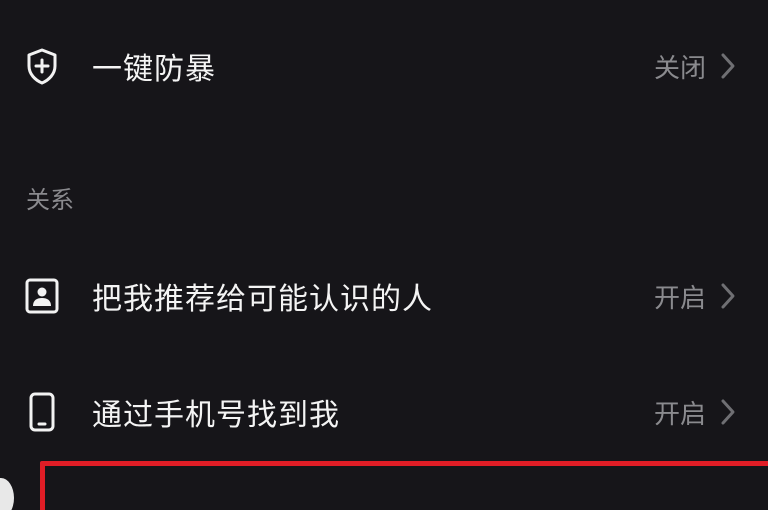 The image size is (768, 510). What do you see at coordinates (42, 296) in the screenshot?
I see `contact-card-icon` at bounding box center [42, 296].